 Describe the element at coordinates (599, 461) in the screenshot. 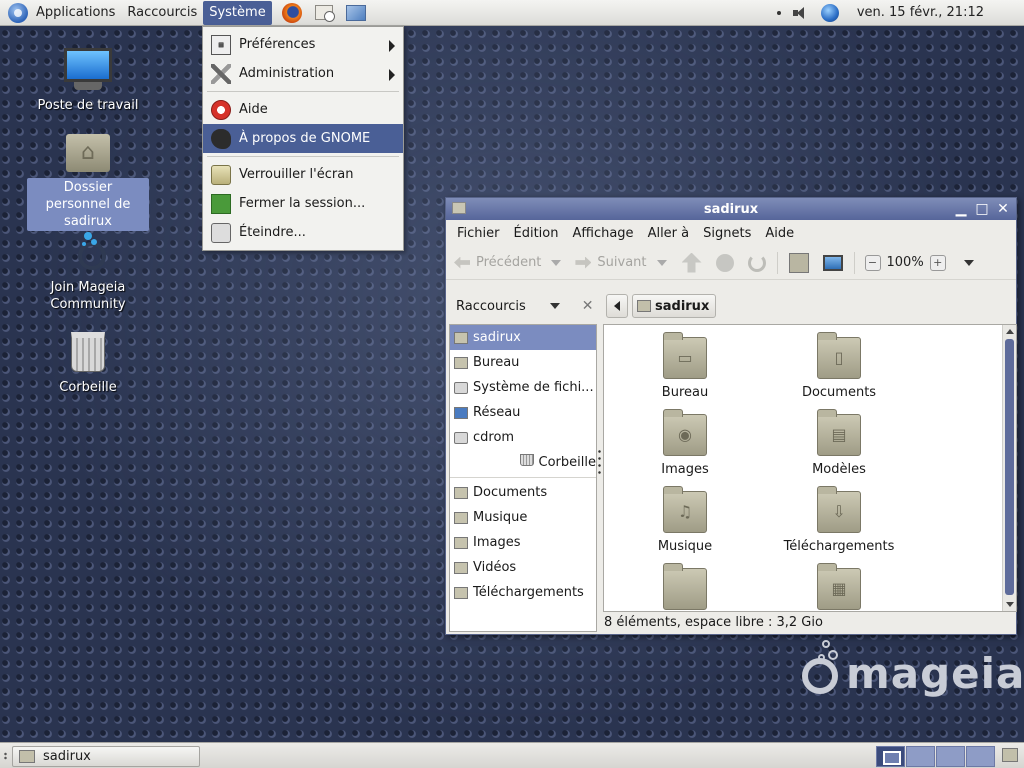

I see `pane-resize-handle` at that location.